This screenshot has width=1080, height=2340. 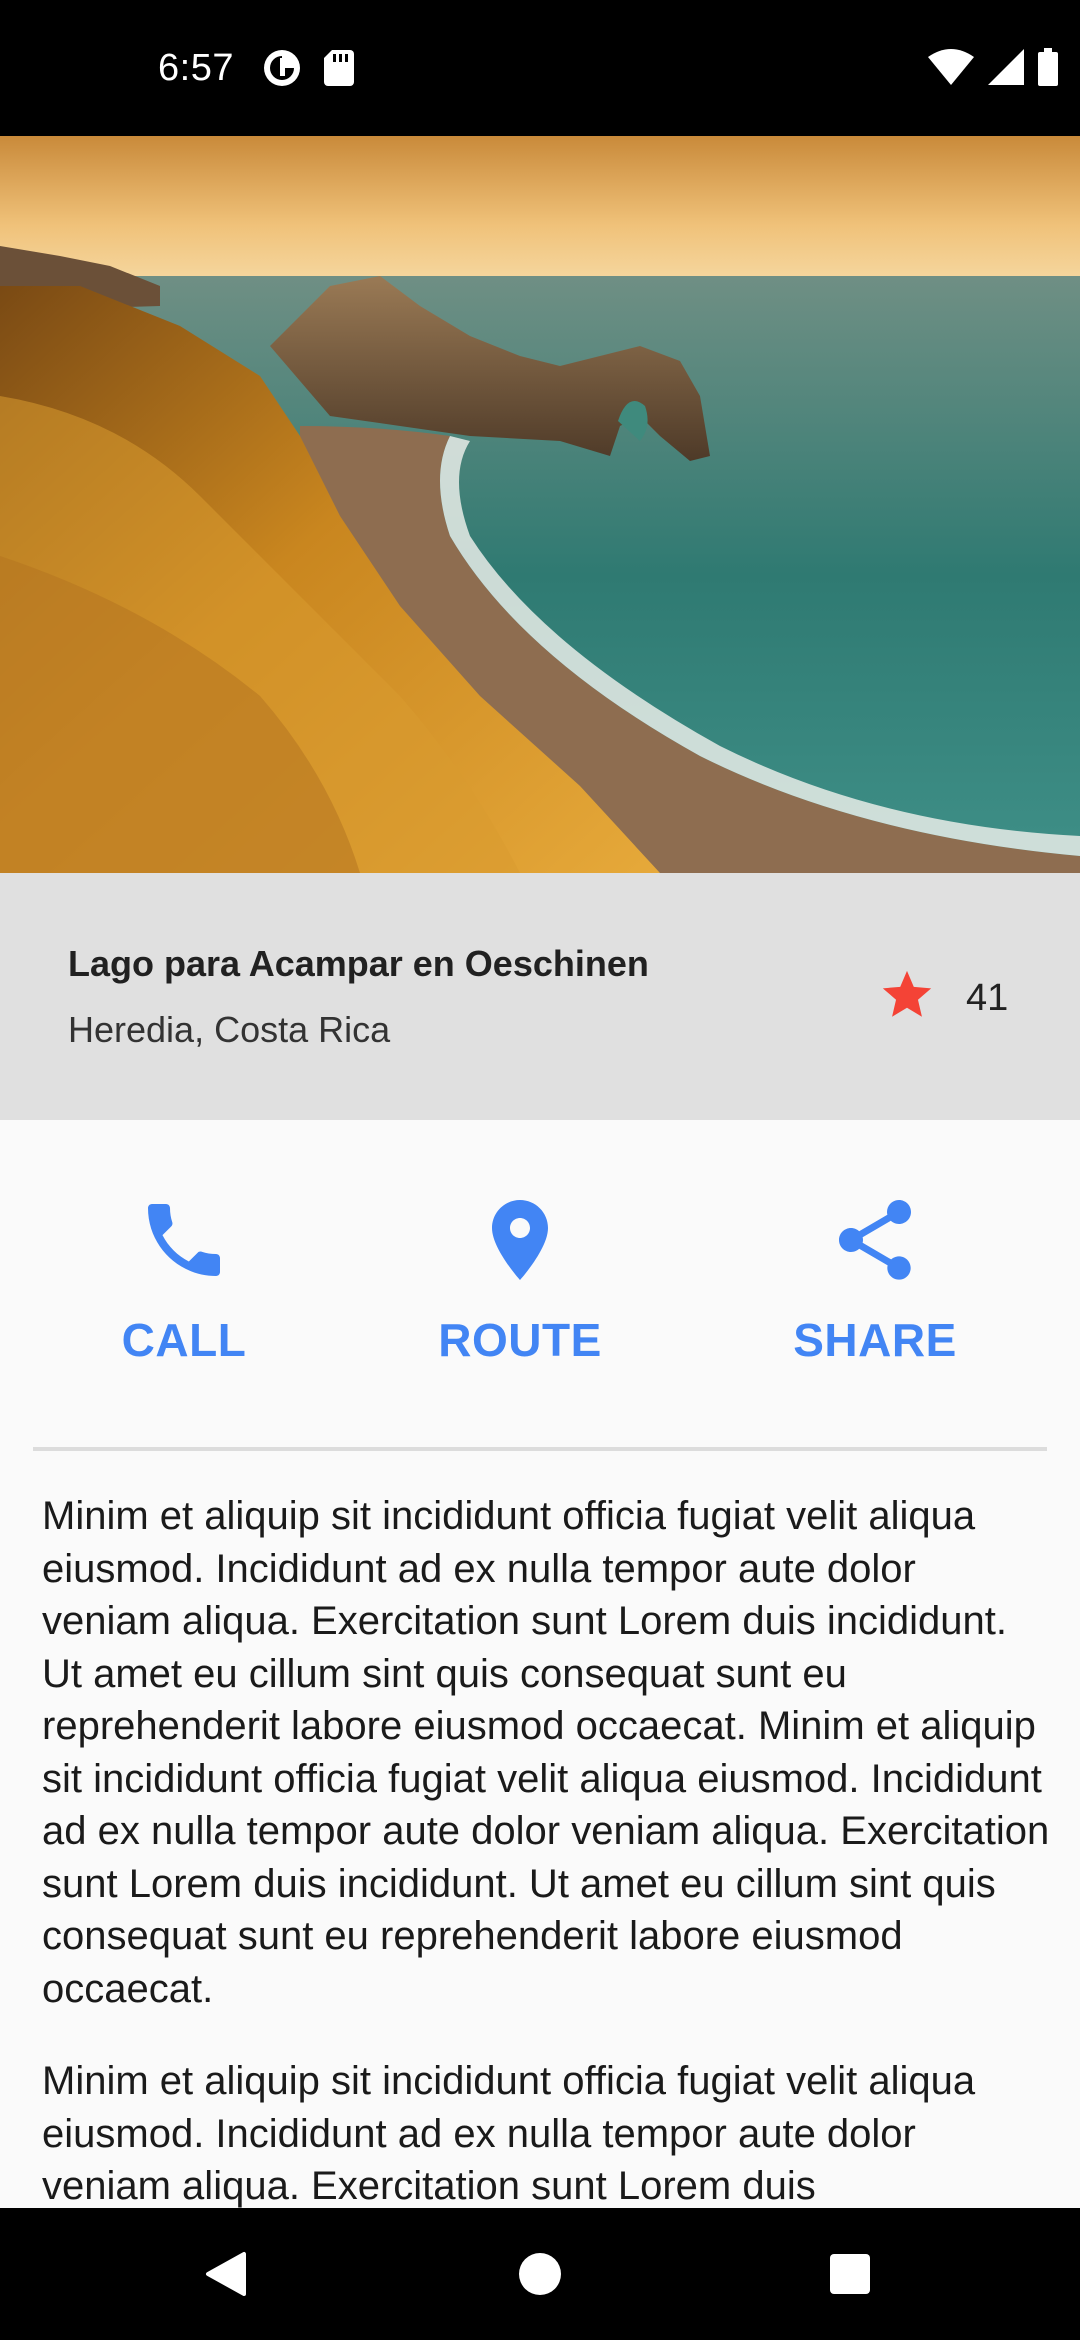 I want to click on share-button: SHARE, so click(x=875, y=1280).